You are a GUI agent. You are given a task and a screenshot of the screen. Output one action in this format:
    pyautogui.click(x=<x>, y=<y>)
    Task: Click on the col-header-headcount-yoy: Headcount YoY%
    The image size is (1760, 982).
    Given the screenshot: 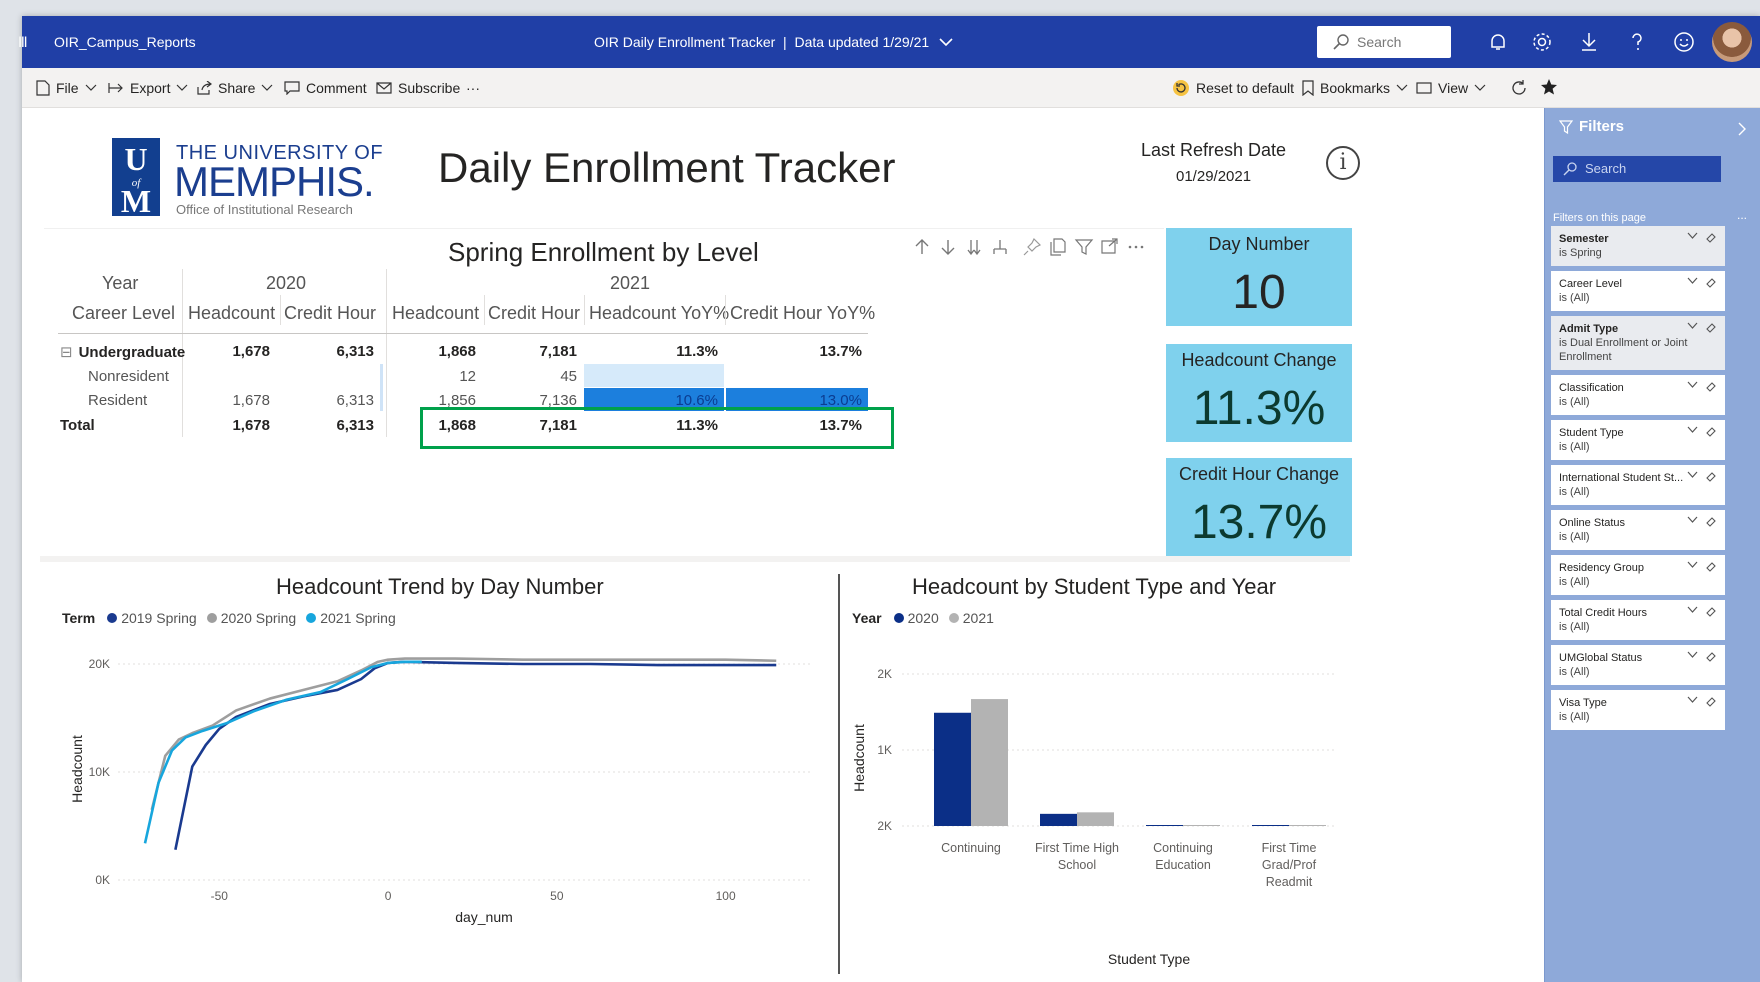 What is the action you would take?
    pyautogui.click(x=659, y=313)
    